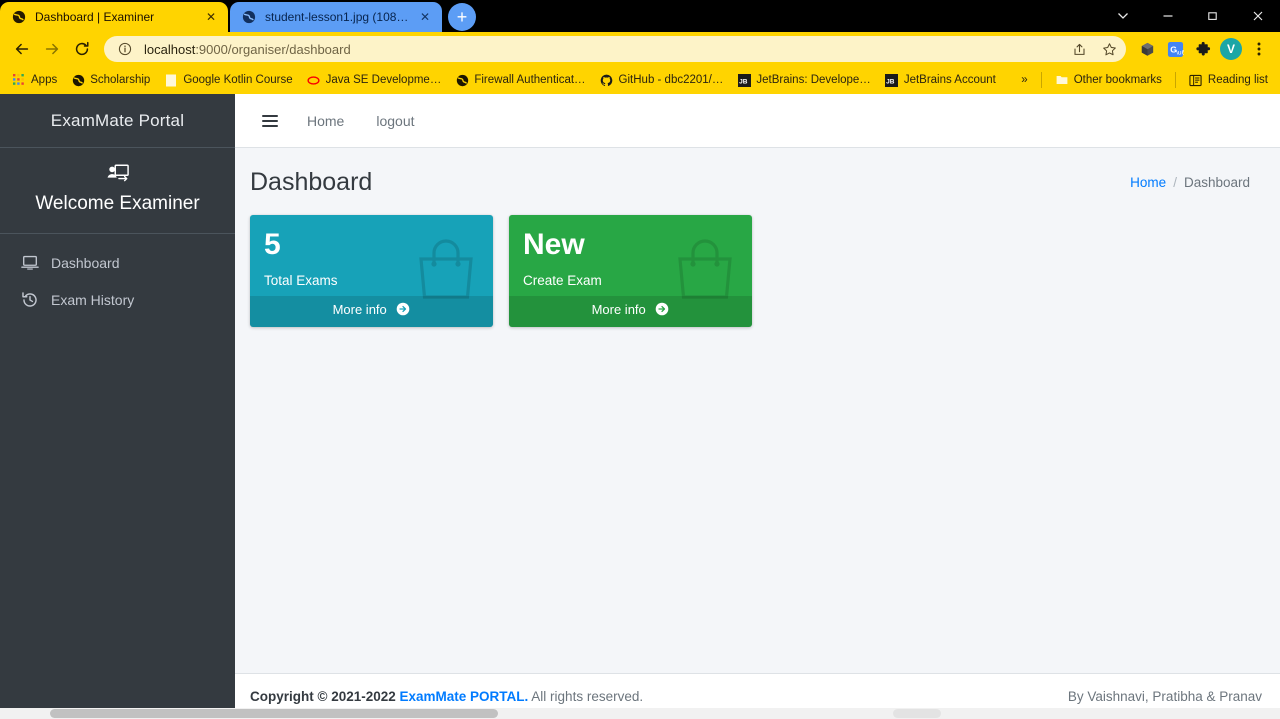 Image resolution: width=1280 pixels, height=719 pixels. I want to click on url-path: :9000/organiser/dashboard, so click(273, 49).